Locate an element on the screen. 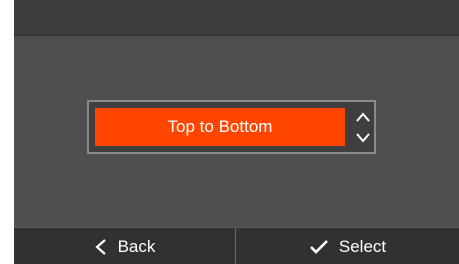 The width and height of the screenshot is (459, 264). selected-option: Top to Bottom is located at coordinates (220, 127).